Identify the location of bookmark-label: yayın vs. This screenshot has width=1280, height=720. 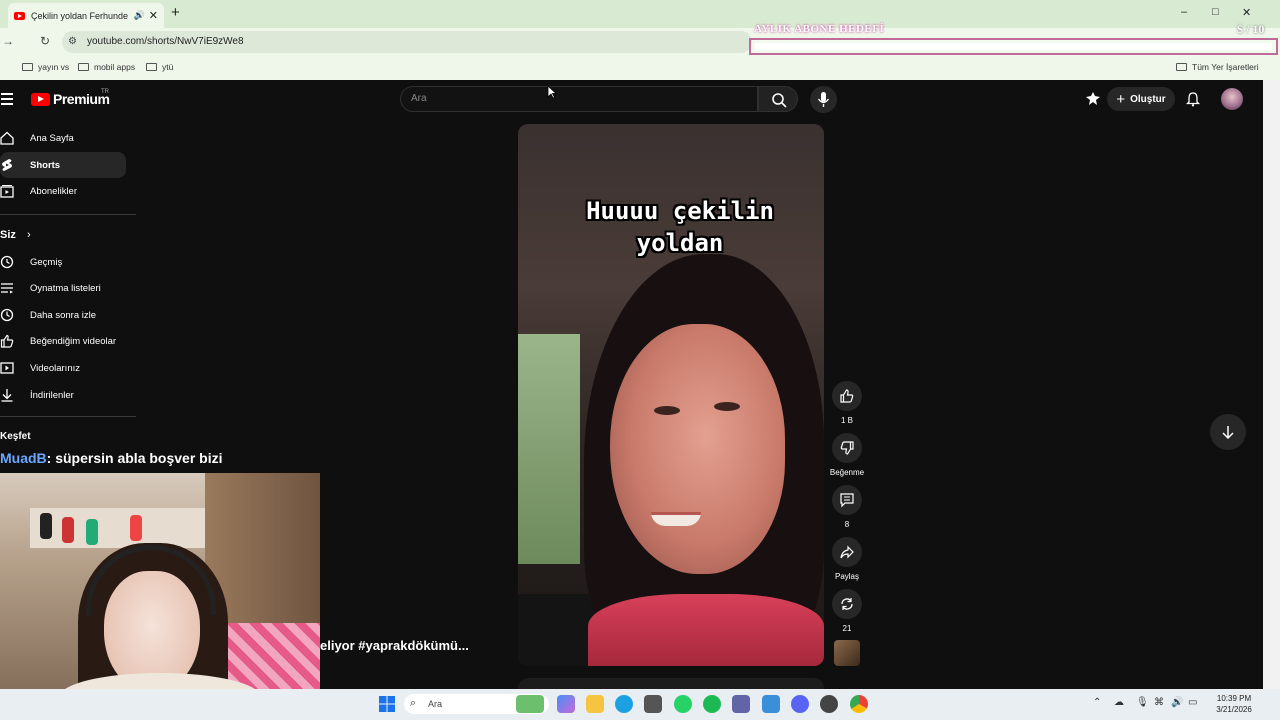
(54, 67).